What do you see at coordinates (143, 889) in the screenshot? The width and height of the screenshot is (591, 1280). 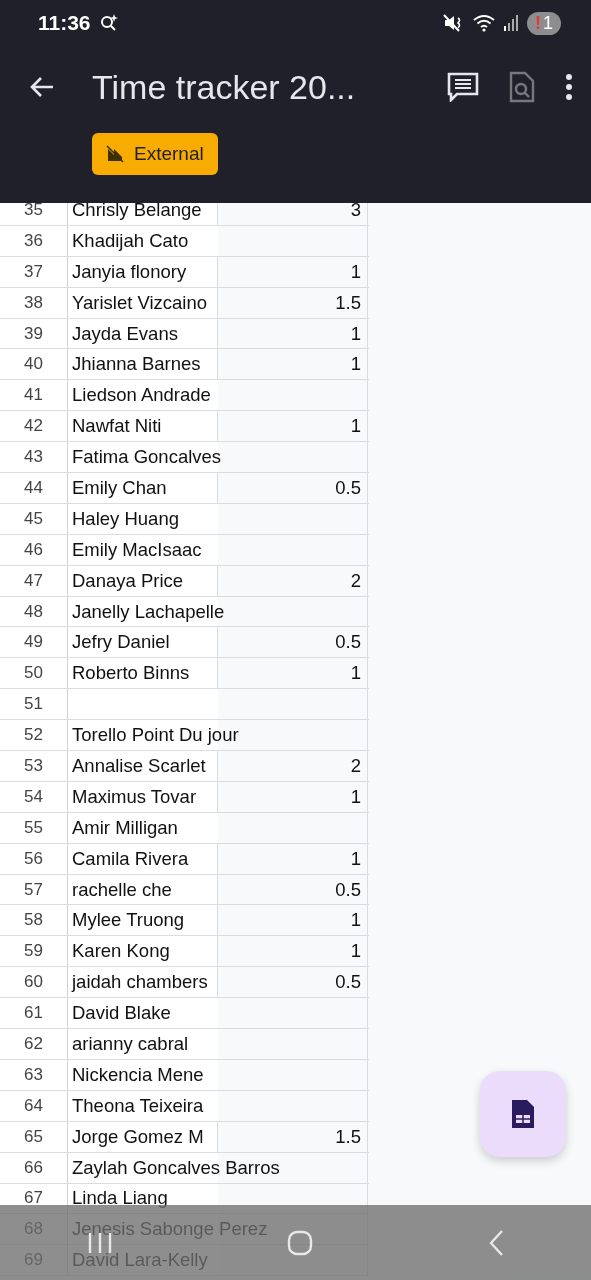 I see `table-cell: rachelle che` at bounding box center [143, 889].